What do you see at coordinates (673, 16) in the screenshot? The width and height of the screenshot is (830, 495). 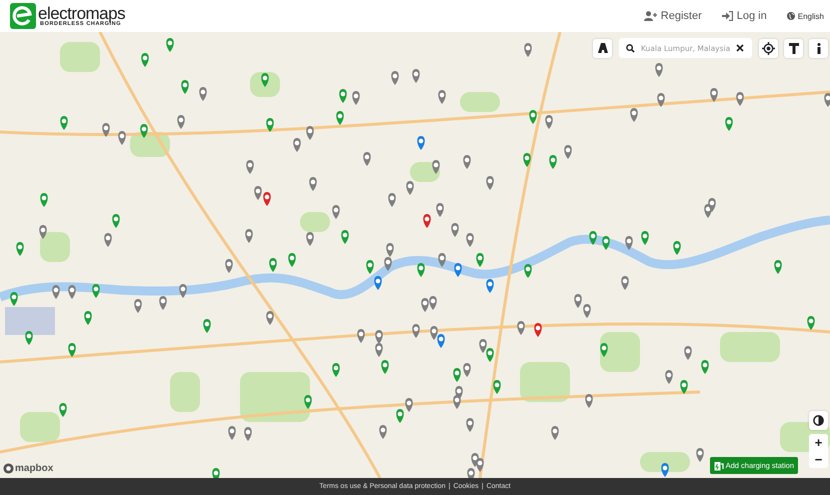 I see `register-link: Register` at bounding box center [673, 16].